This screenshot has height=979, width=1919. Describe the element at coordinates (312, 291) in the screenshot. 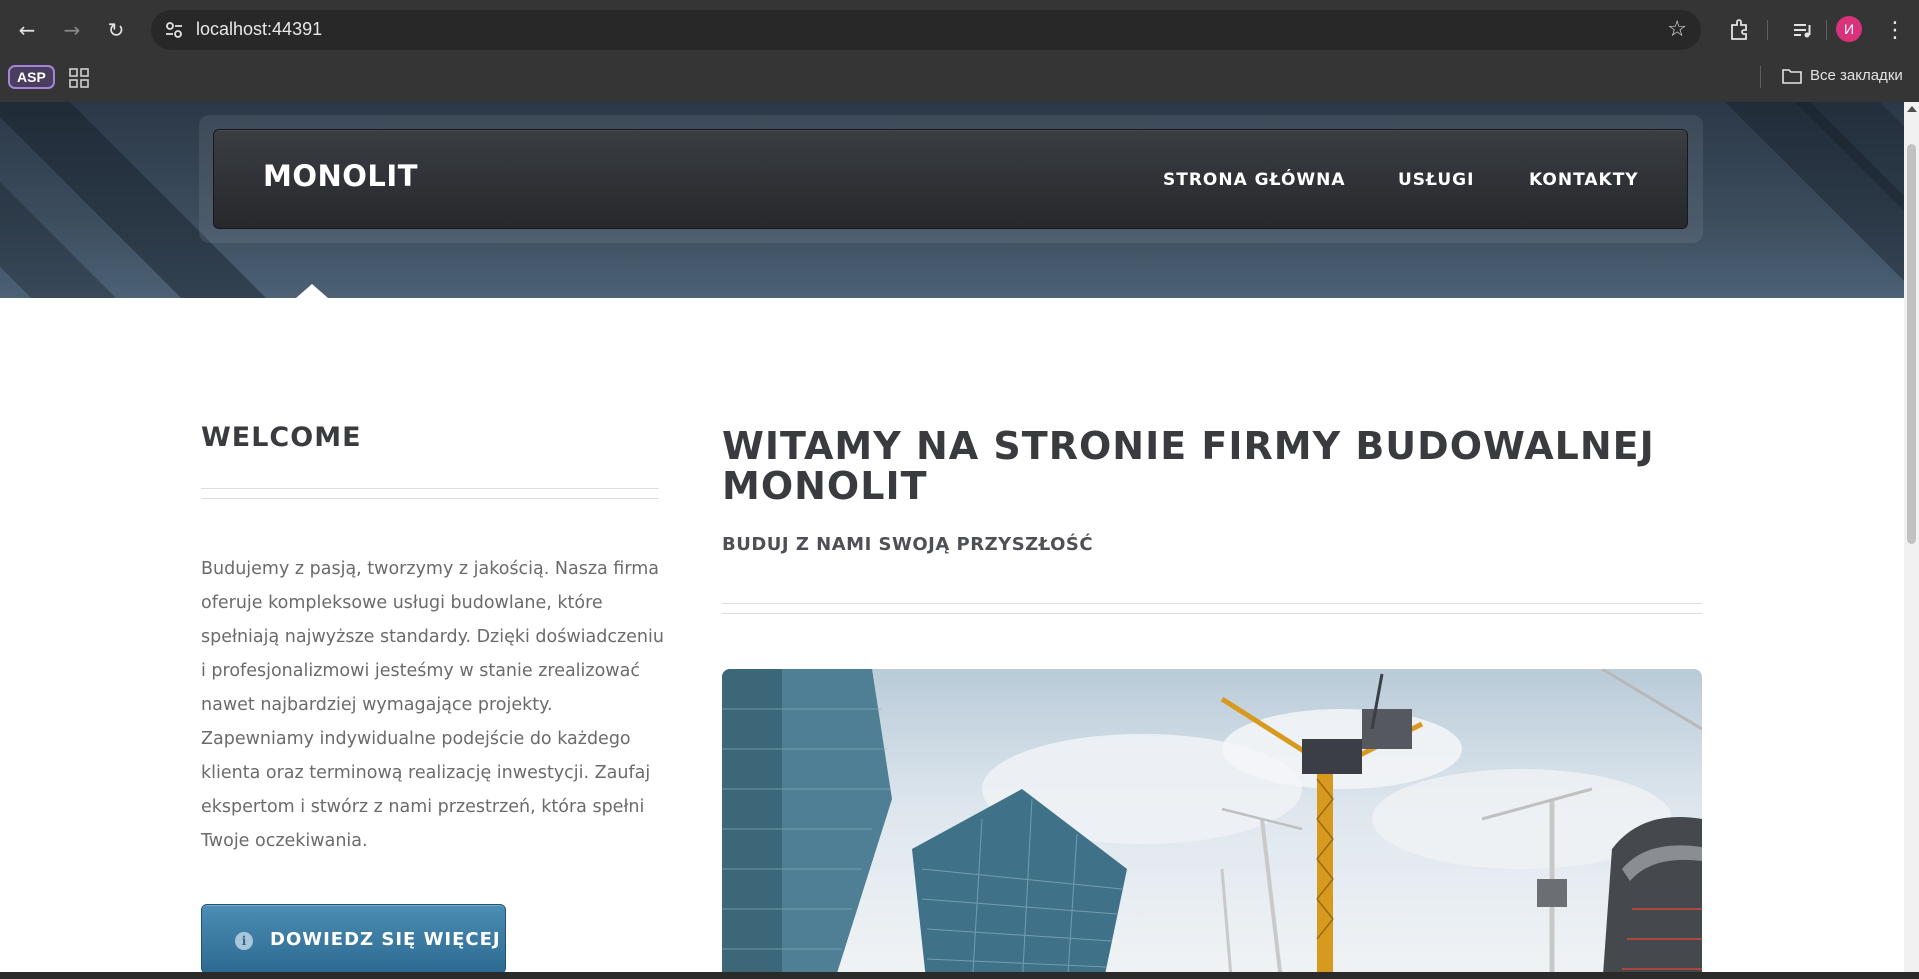

I see `banner-notch` at that location.